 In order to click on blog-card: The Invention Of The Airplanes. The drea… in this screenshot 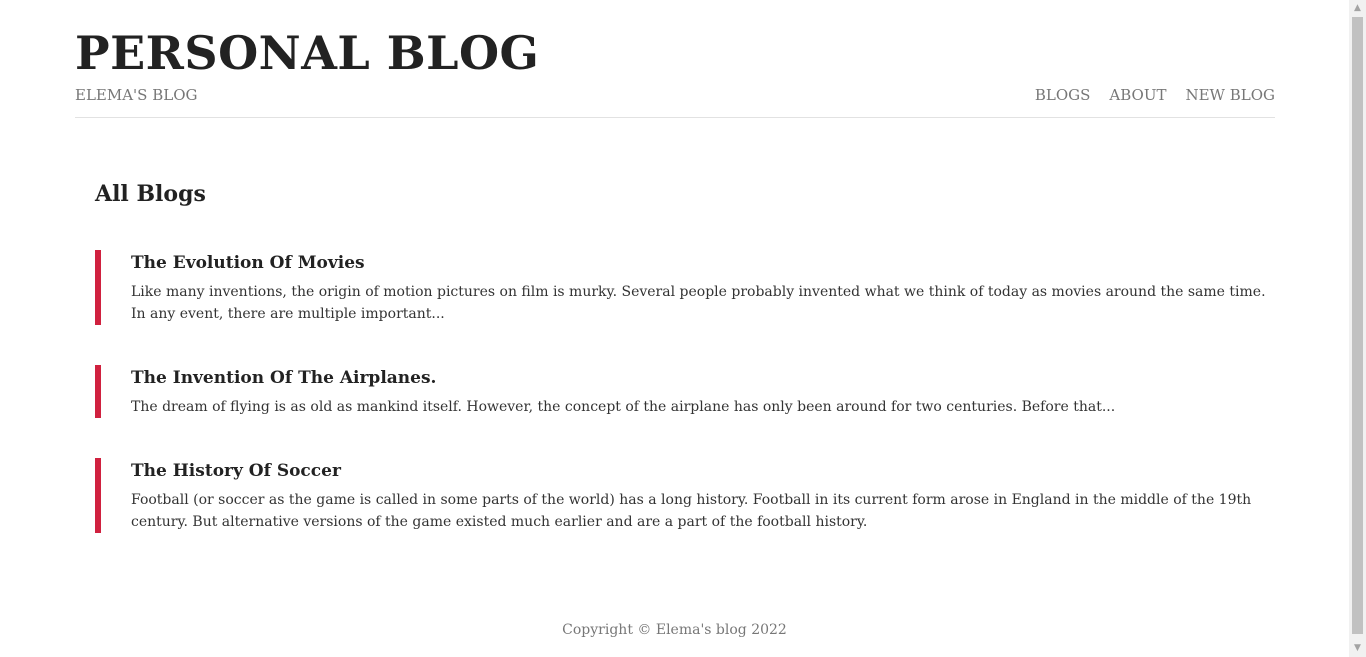, I will do `click(681, 391)`.